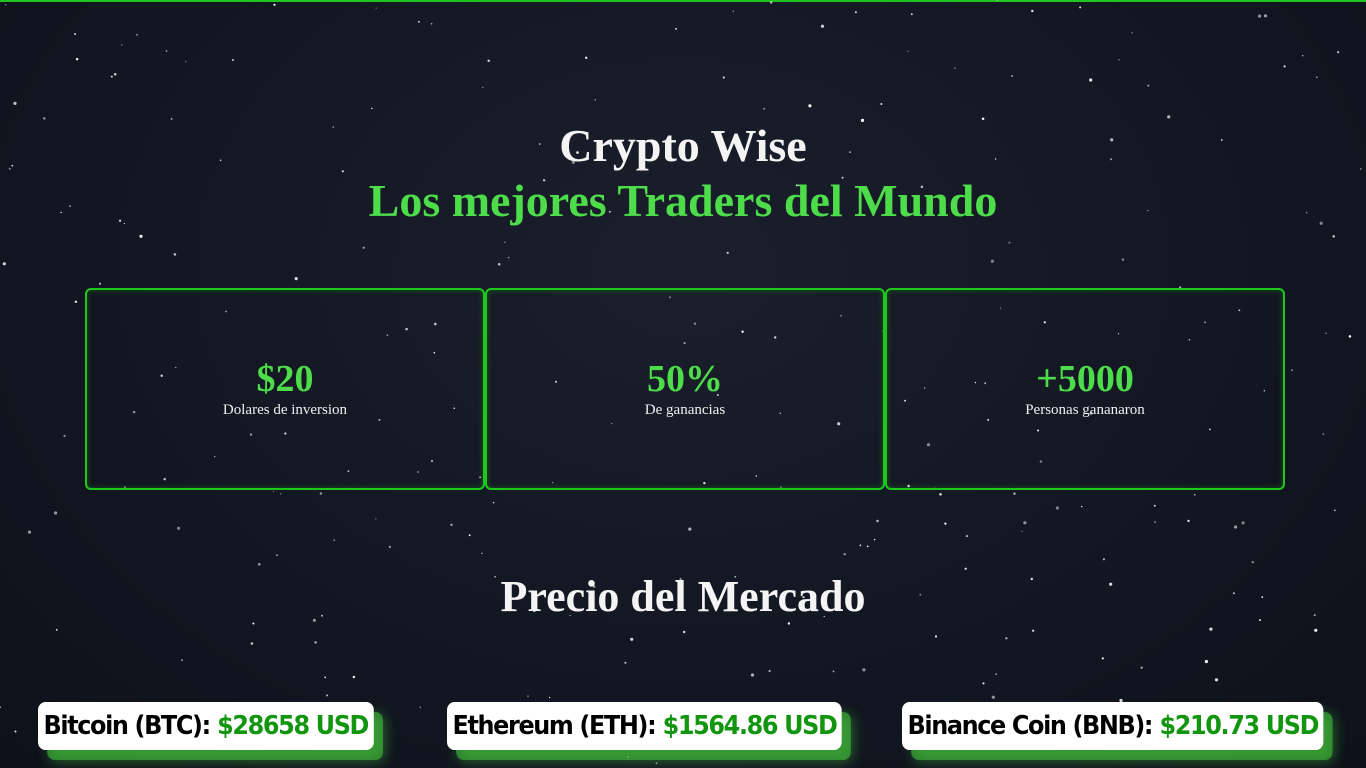 This screenshot has height=768, width=1366. What do you see at coordinates (1085, 389) in the screenshot?
I see `stat-card-winners: +5000 Personas gananaron` at bounding box center [1085, 389].